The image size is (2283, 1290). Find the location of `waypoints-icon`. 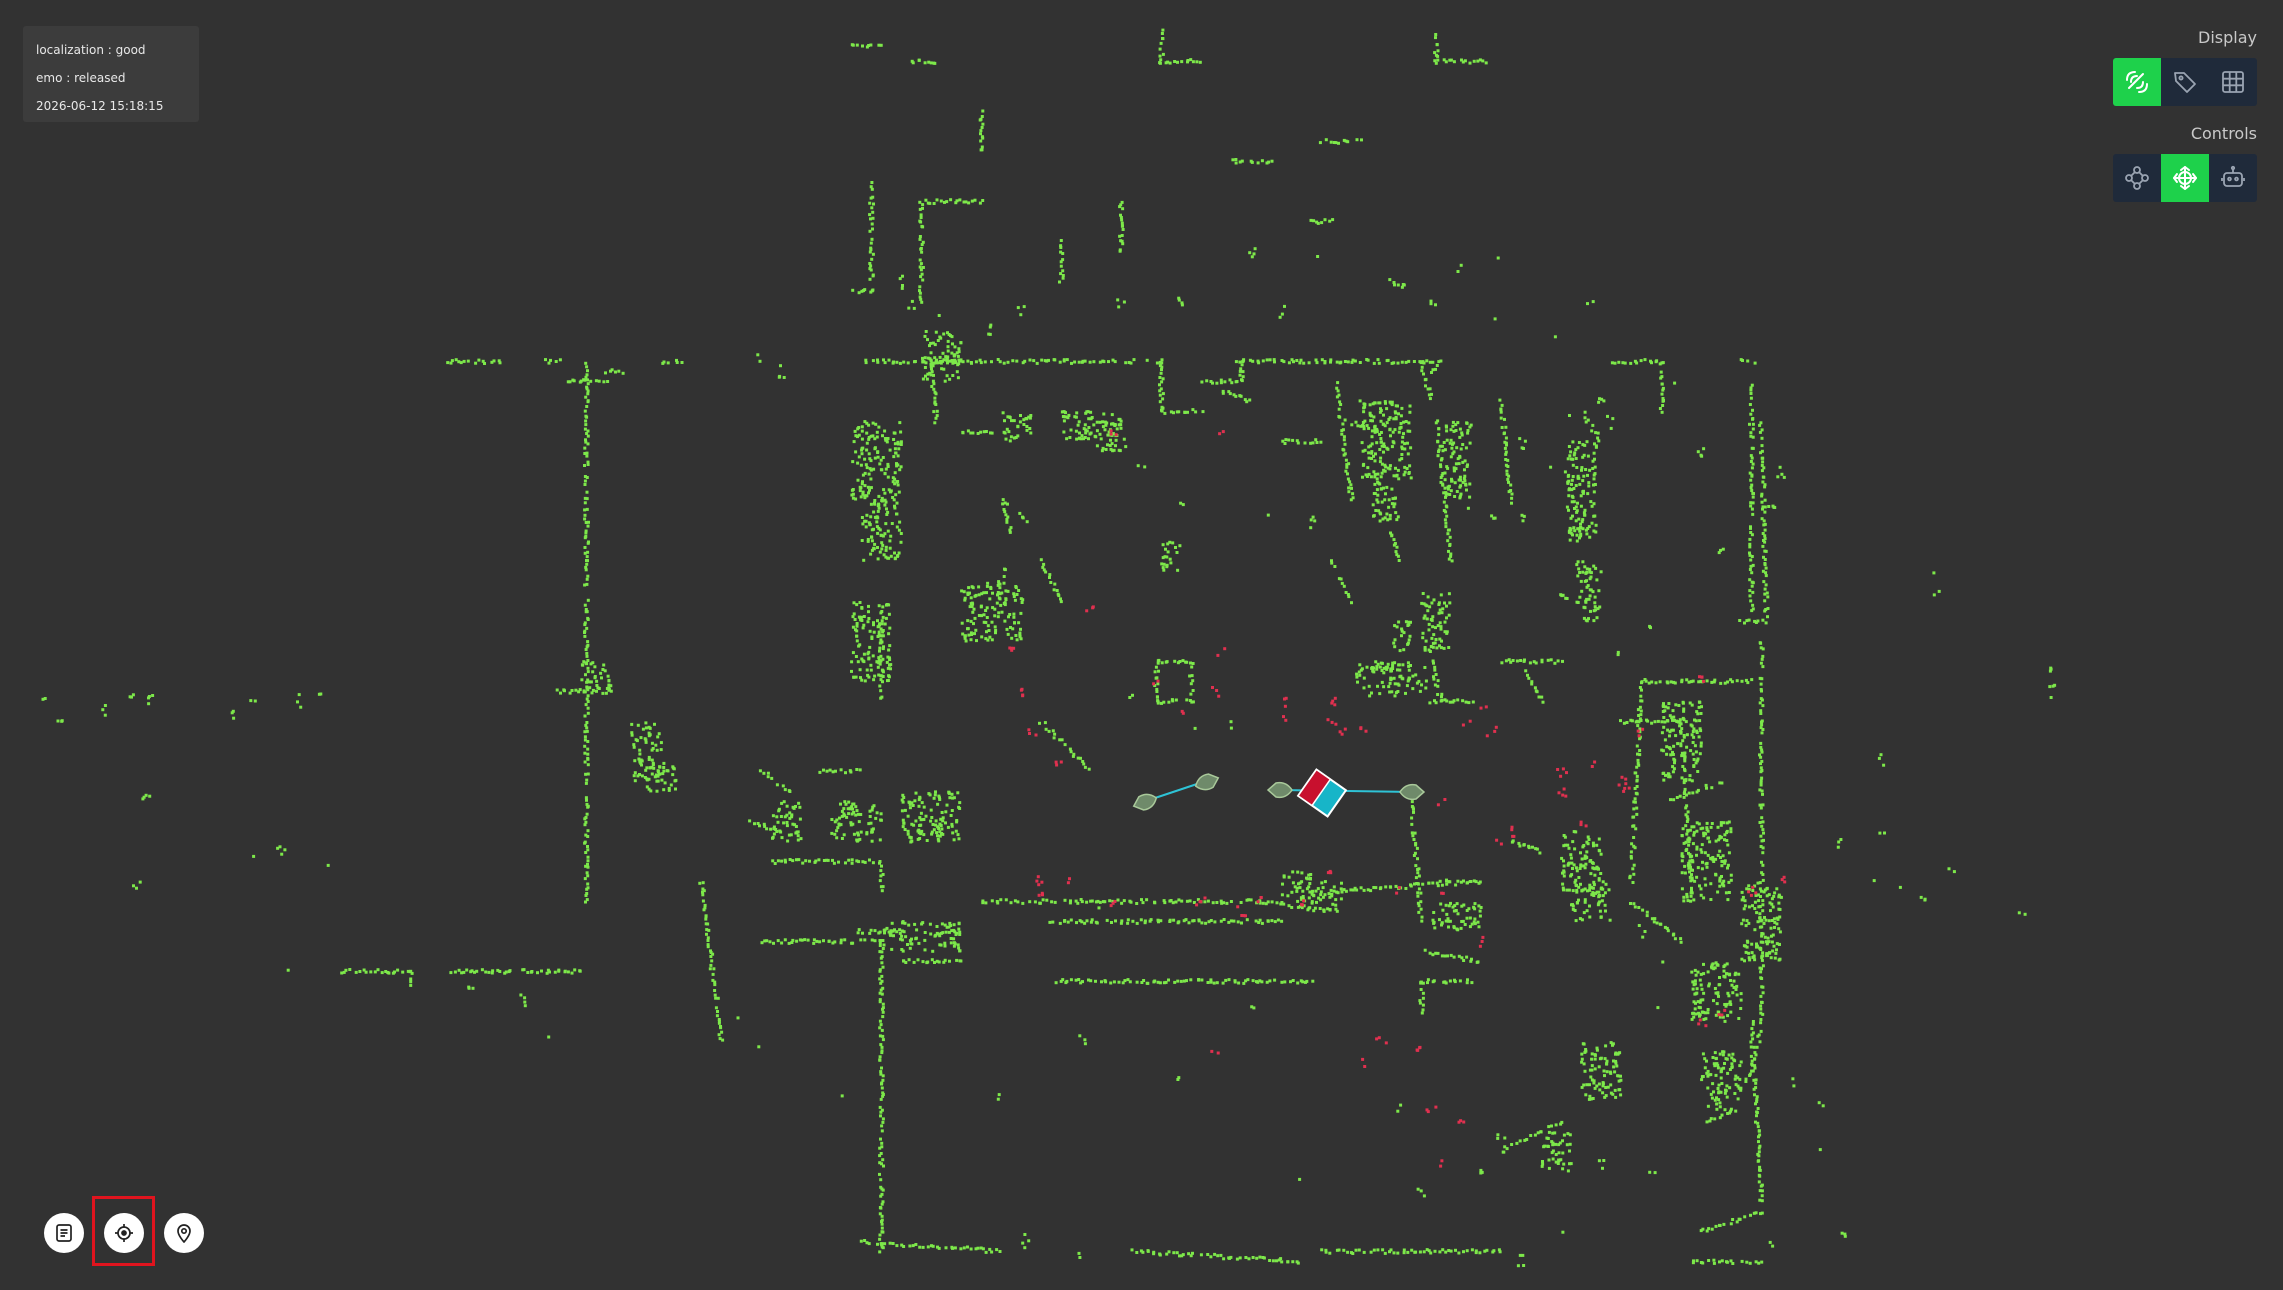

waypoints-icon is located at coordinates (2137, 178).